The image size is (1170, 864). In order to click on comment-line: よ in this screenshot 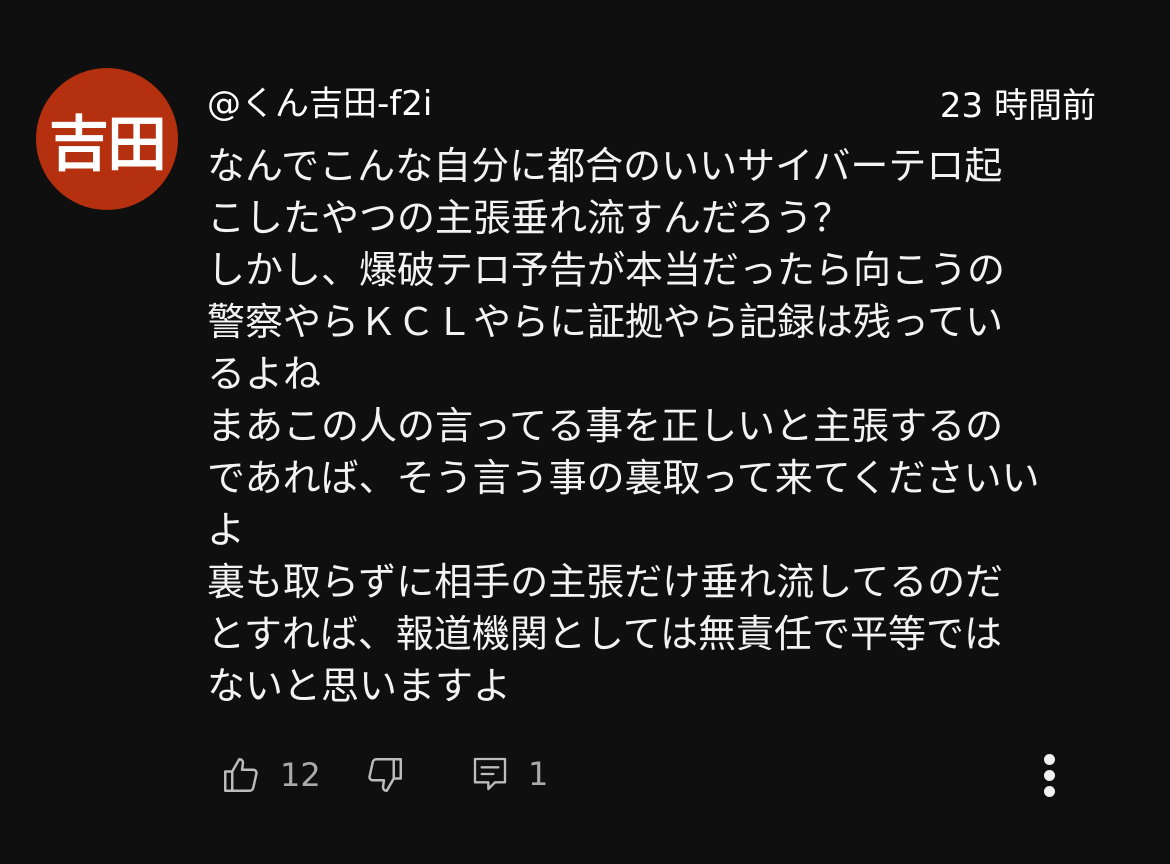, I will do `click(226, 530)`.